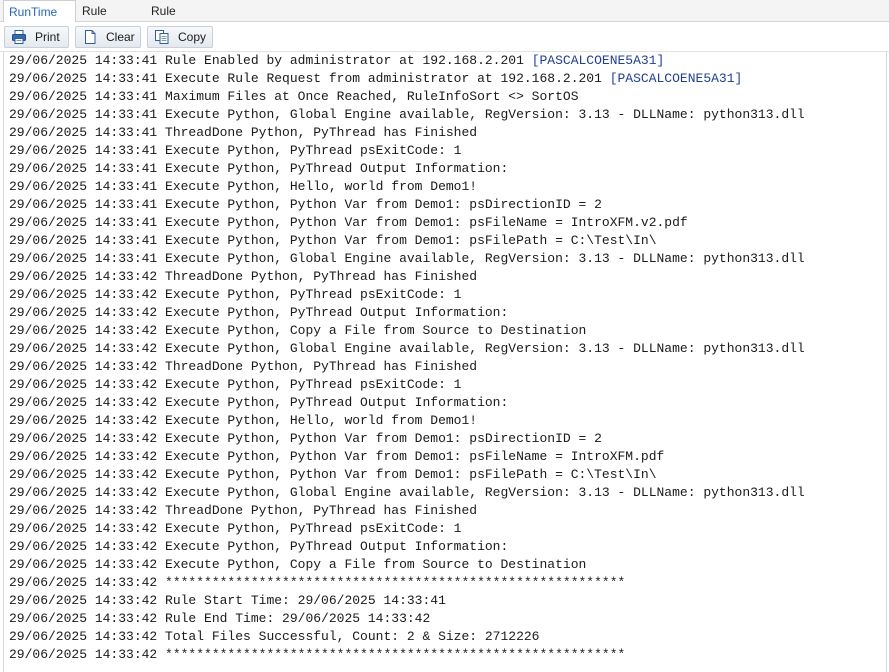 This screenshot has height=672, width=889. I want to click on printer-icon, so click(19, 37).